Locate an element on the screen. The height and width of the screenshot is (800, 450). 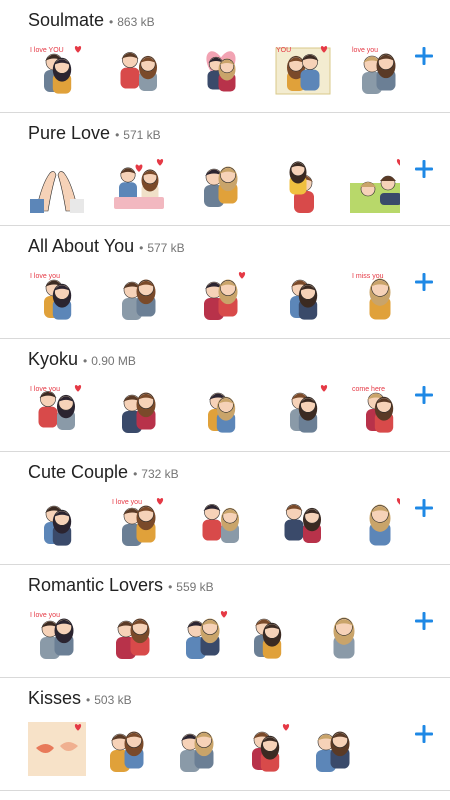
svg-text: I love YOU is located at coordinates (47, 50).